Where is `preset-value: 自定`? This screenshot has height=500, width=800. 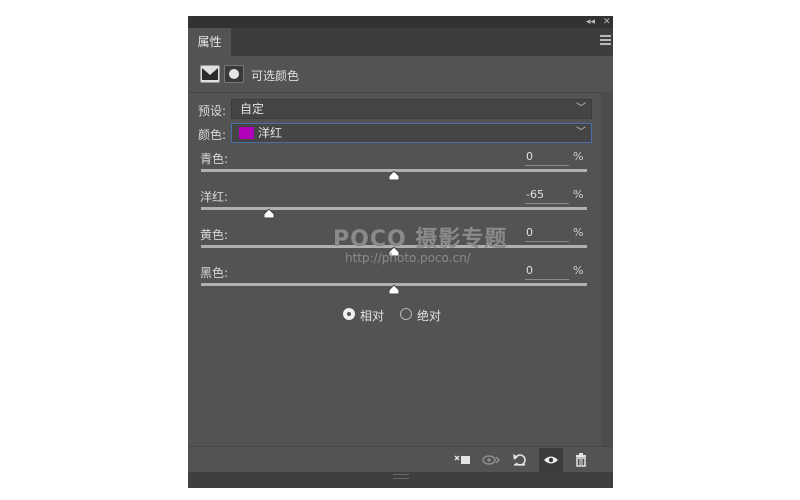
preset-value: 自定 is located at coordinates (252, 109).